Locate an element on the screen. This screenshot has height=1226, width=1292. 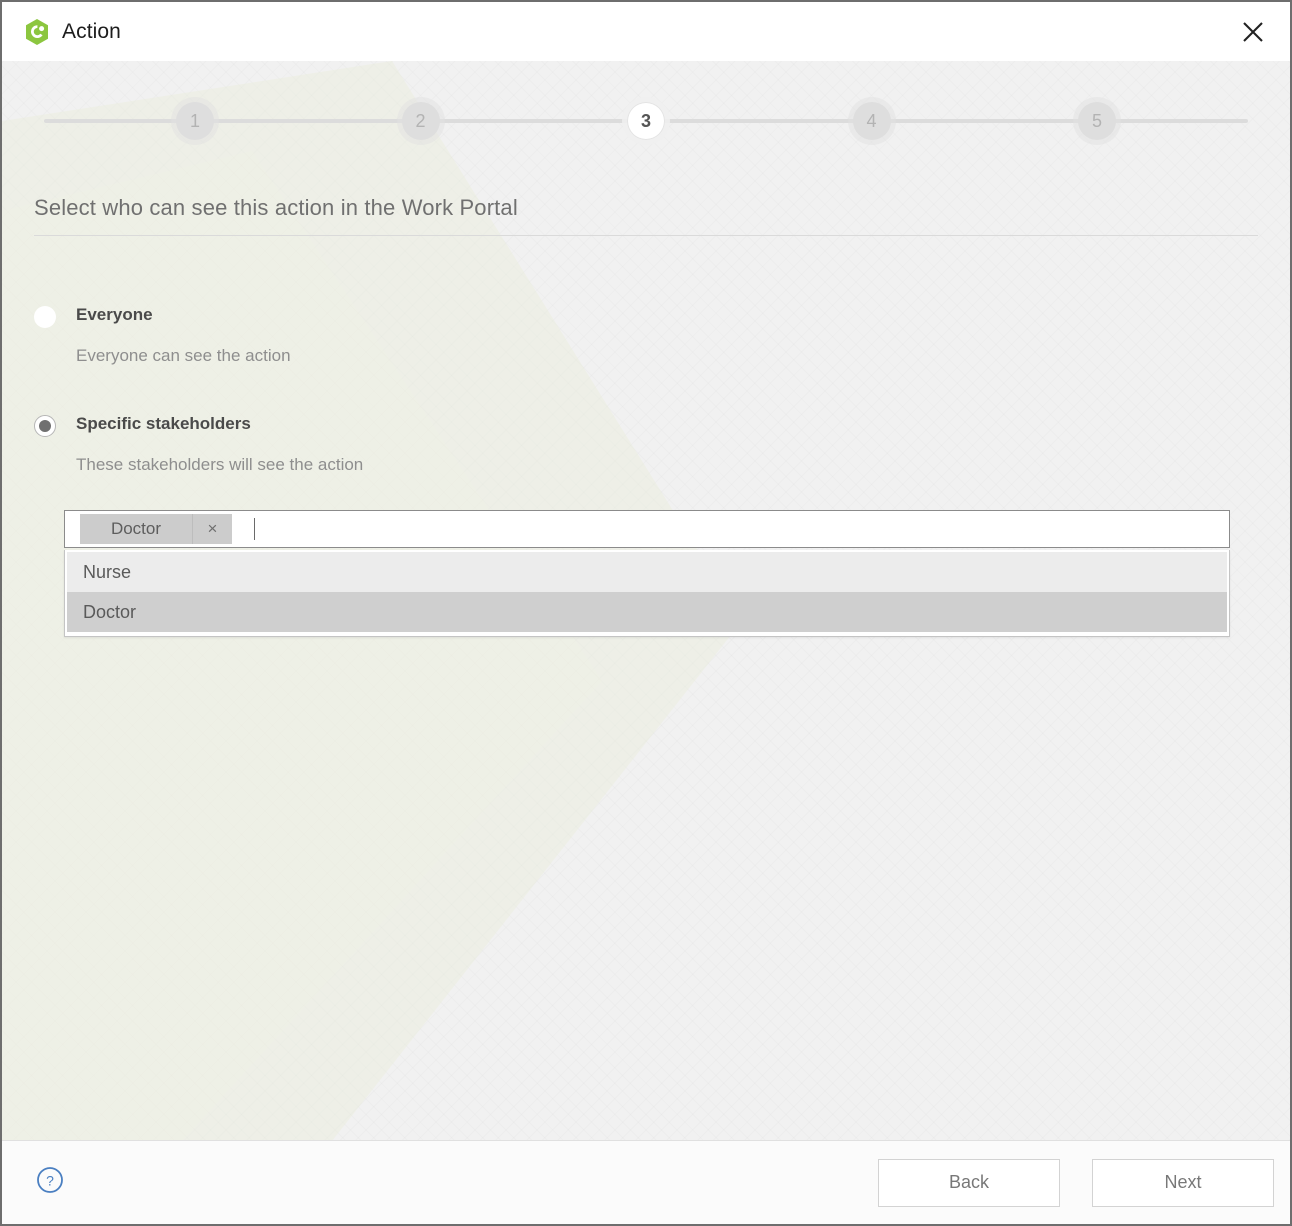
option-everyone-description: Everyone can see the action is located at coordinates (183, 355).